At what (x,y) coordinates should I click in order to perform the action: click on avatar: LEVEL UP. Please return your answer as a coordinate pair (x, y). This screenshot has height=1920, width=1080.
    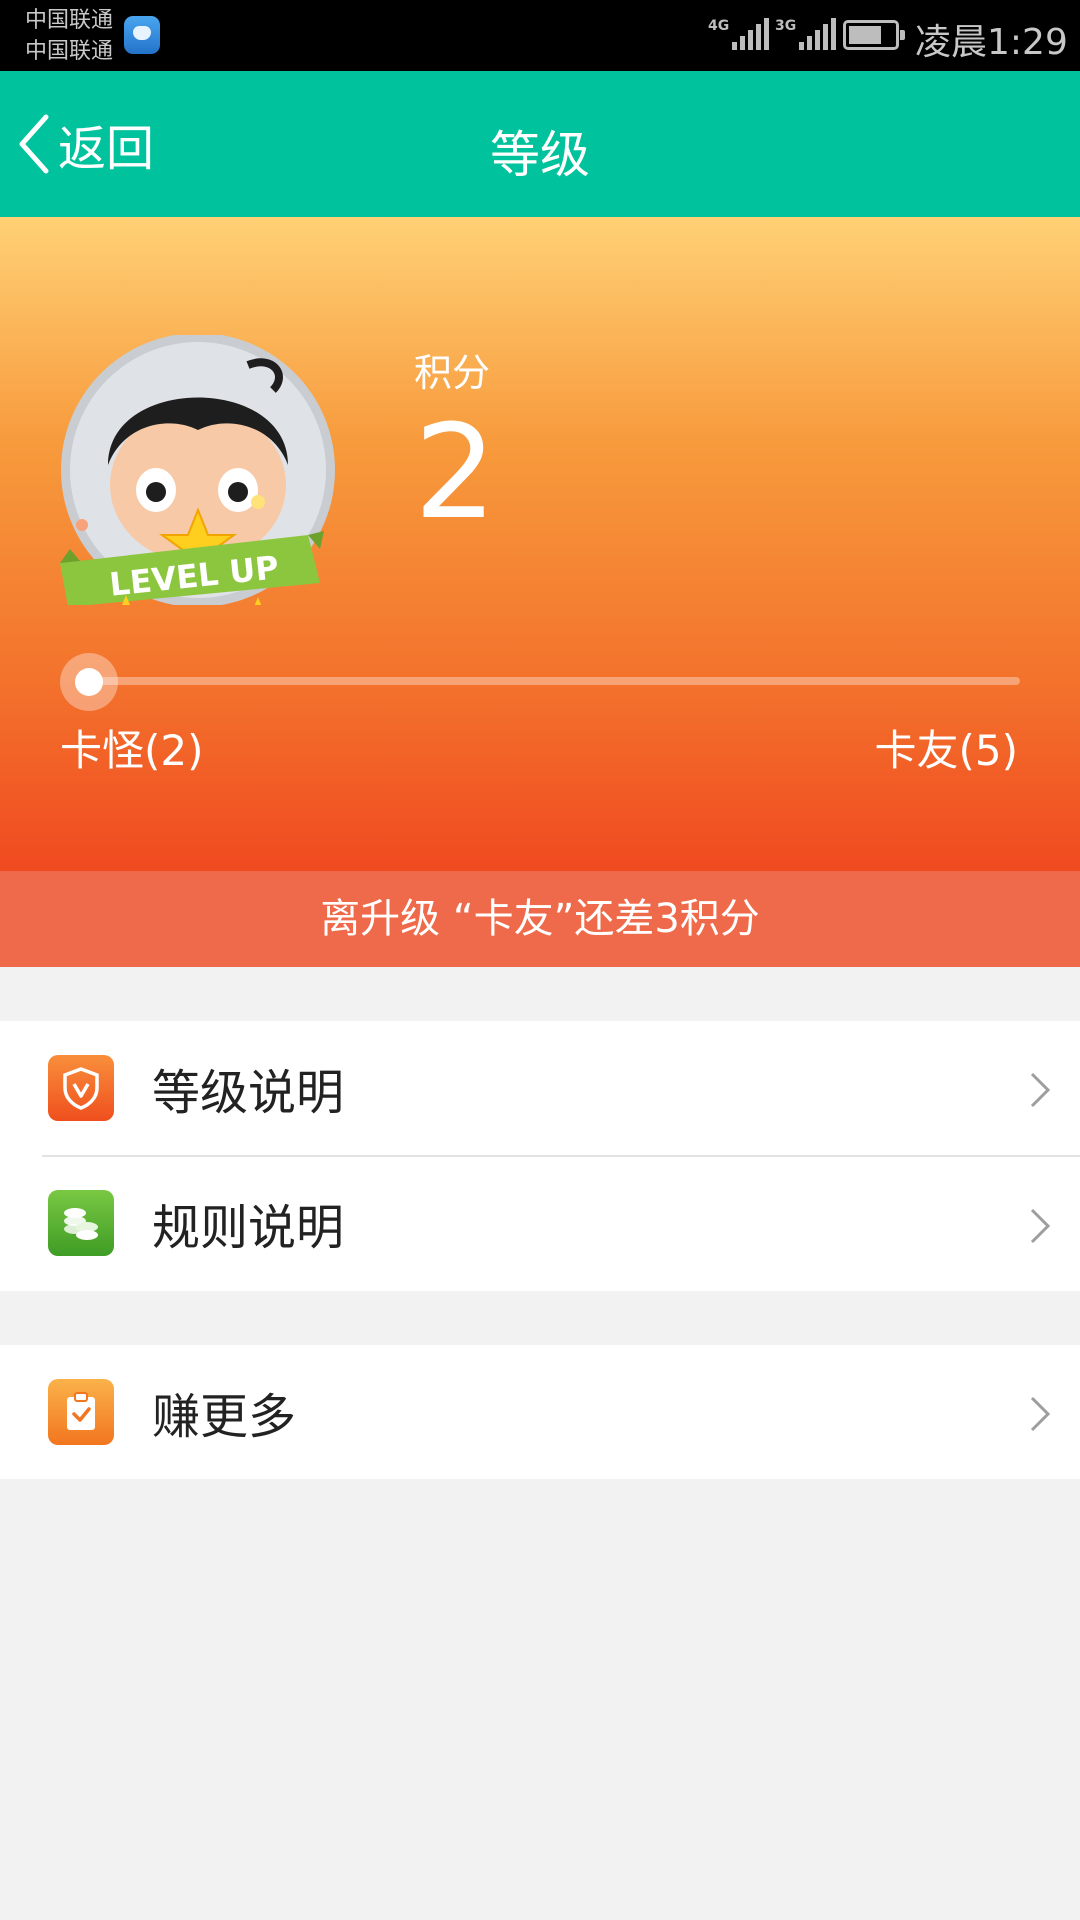
    Looking at the image, I should click on (197, 470).